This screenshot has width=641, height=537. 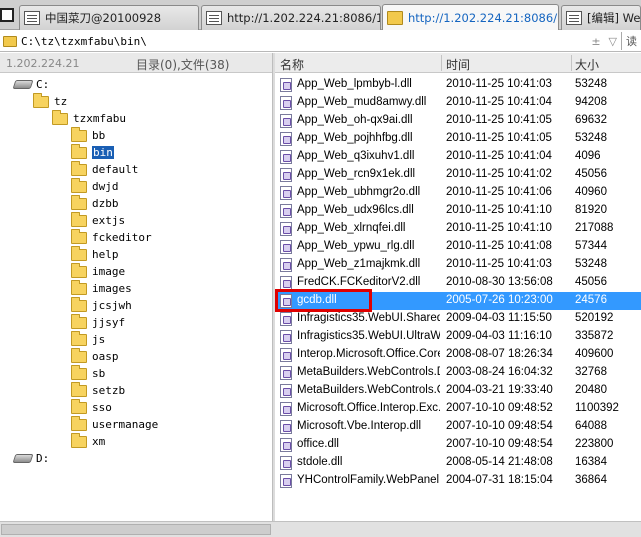 What do you see at coordinates (88, 135) in the screenshot?
I see `tree-folder-bb: bb` at bounding box center [88, 135].